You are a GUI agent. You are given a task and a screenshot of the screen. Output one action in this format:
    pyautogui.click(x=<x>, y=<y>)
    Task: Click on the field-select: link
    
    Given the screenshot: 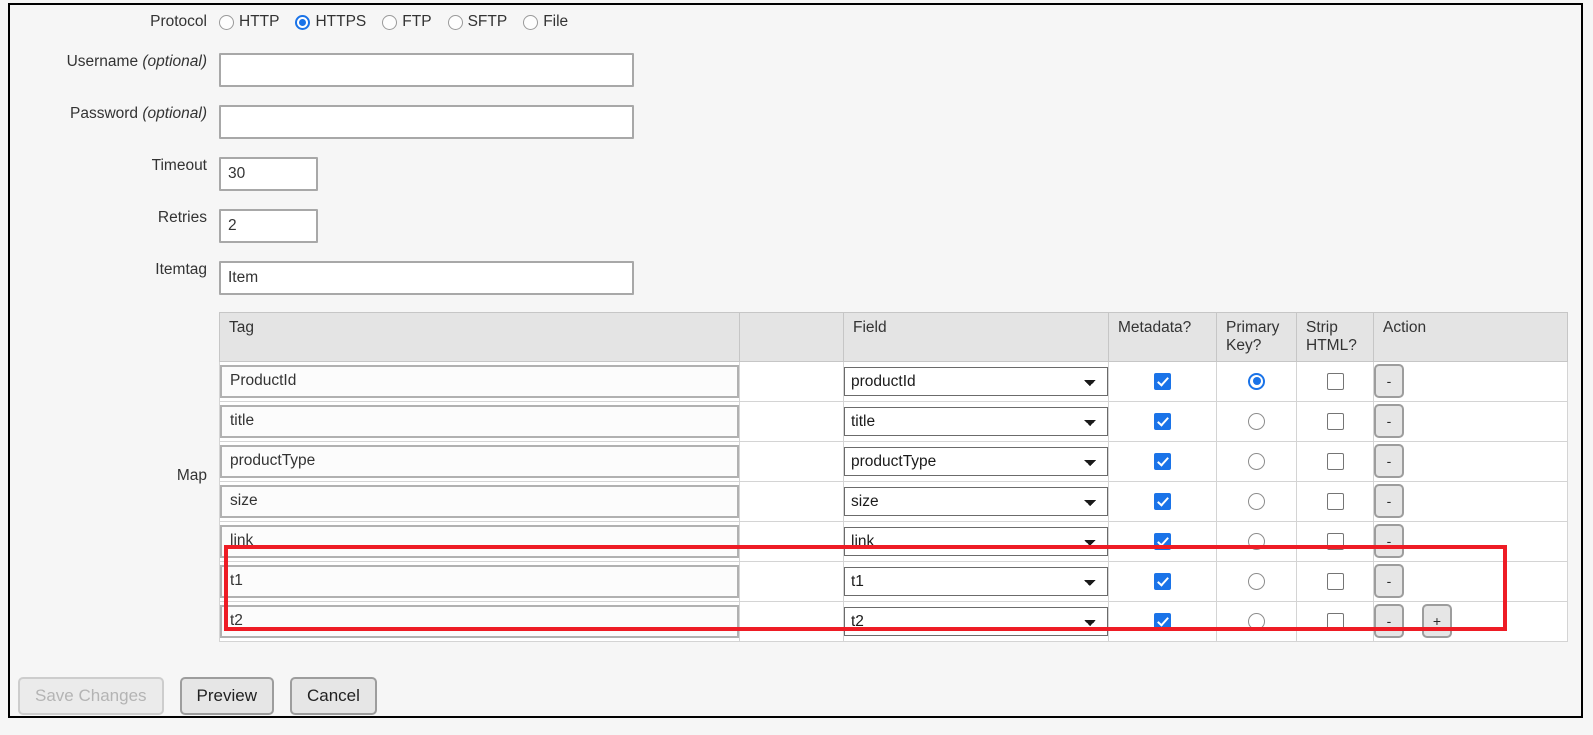 What is the action you would take?
    pyautogui.click(x=976, y=541)
    